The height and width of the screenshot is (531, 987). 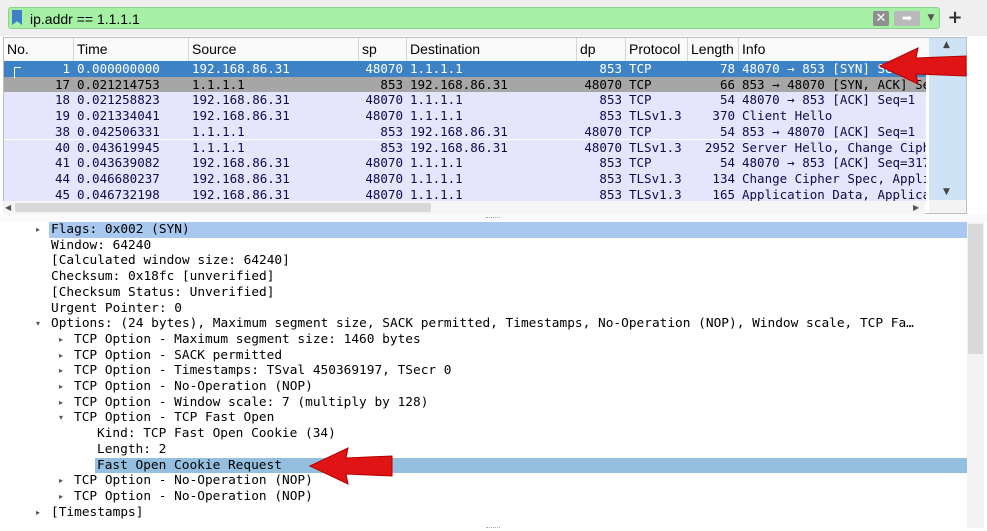 What do you see at coordinates (216, 434) in the screenshot?
I see `tree-item-label: Kind: TCP Fast Open Cookie (34)` at bounding box center [216, 434].